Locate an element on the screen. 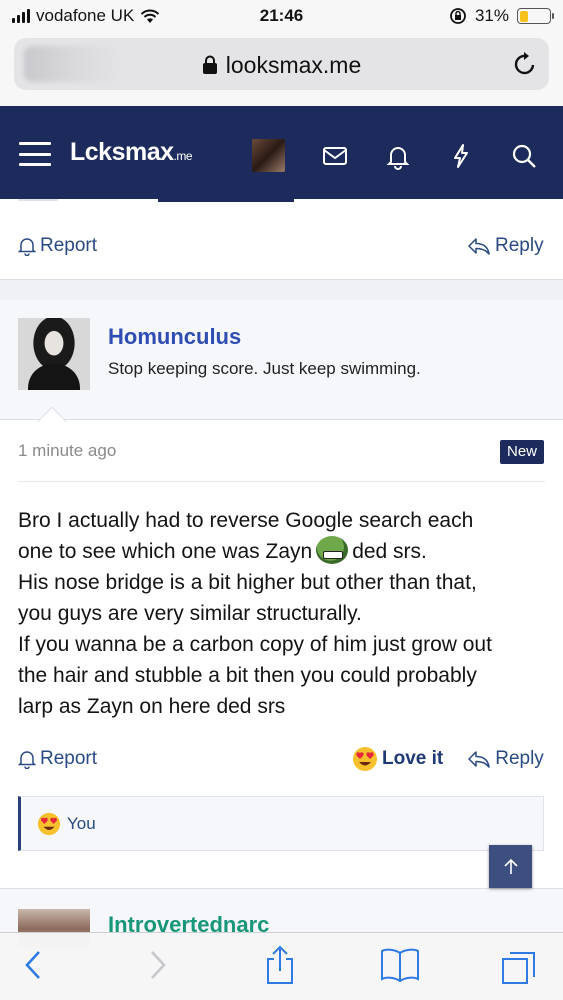 Image resolution: width=563 pixels, height=1000 pixels. rotation-lock-icon is located at coordinates (458, 16).